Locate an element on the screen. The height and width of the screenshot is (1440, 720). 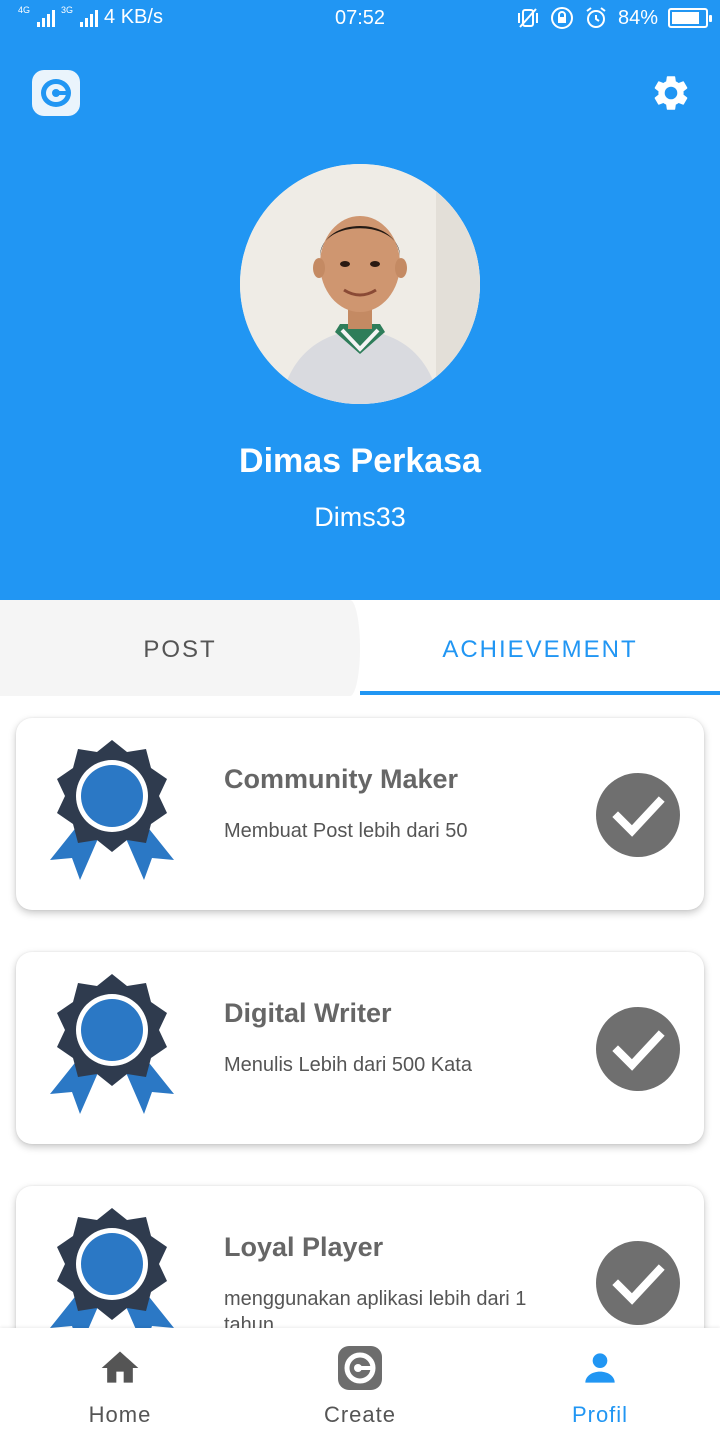
achievement-title: Loyal Player is located at coordinates (304, 1247).